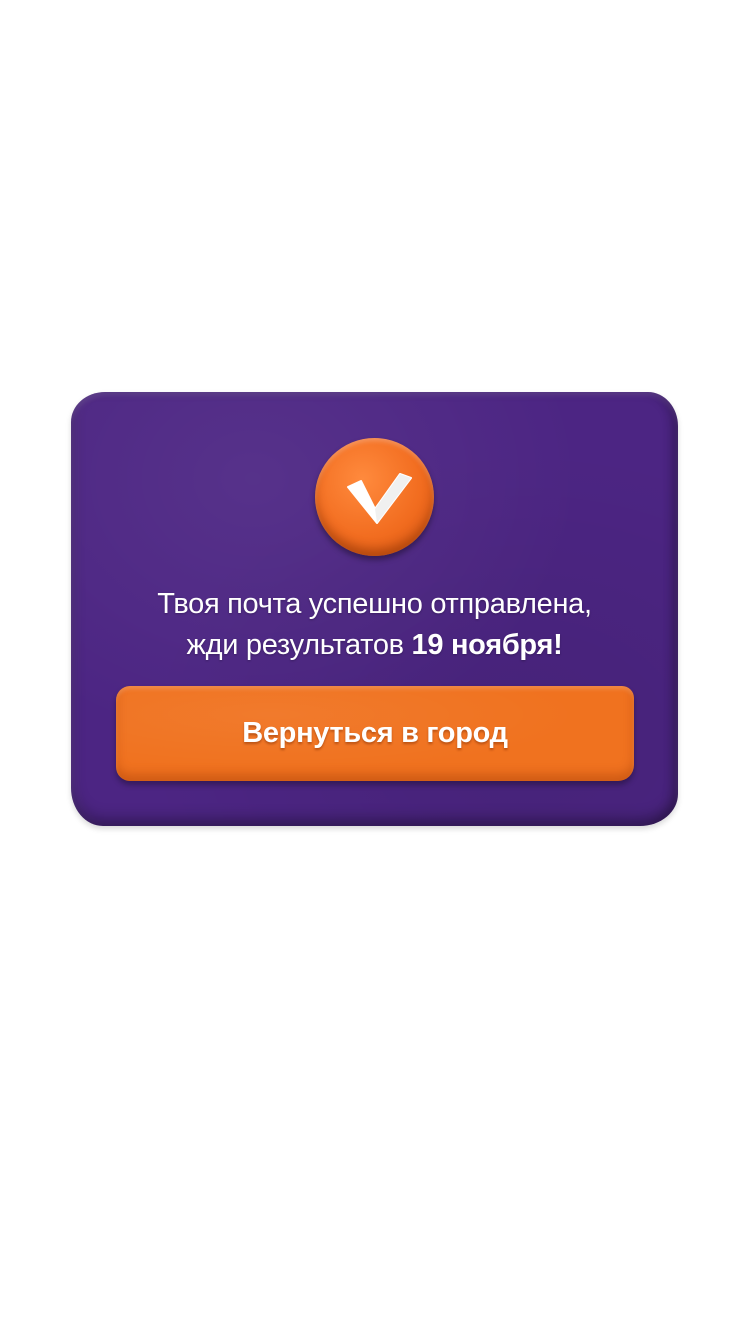 Image resolution: width=750 pixels, height=1334 pixels. I want to click on success-badge, so click(374, 497).